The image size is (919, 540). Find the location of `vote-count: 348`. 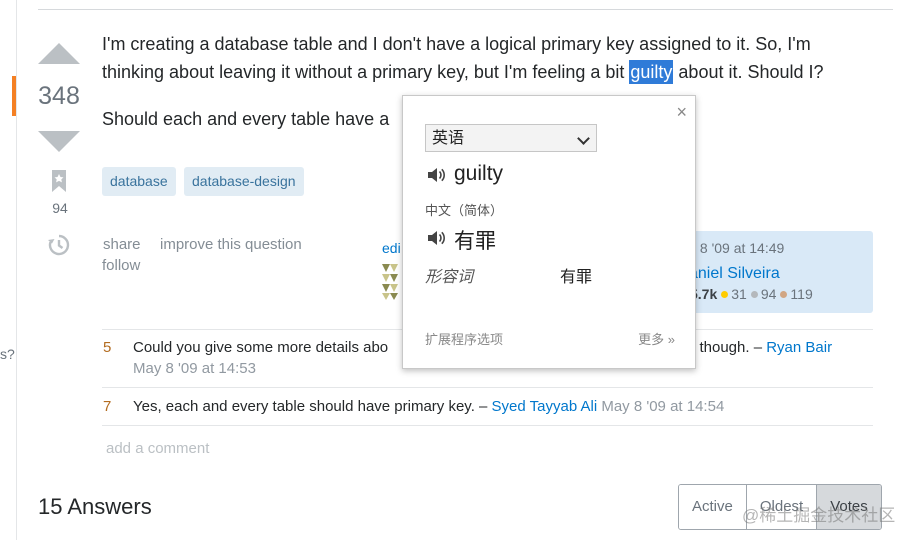

vote-count: 348 is located at coordinates (59, 96).